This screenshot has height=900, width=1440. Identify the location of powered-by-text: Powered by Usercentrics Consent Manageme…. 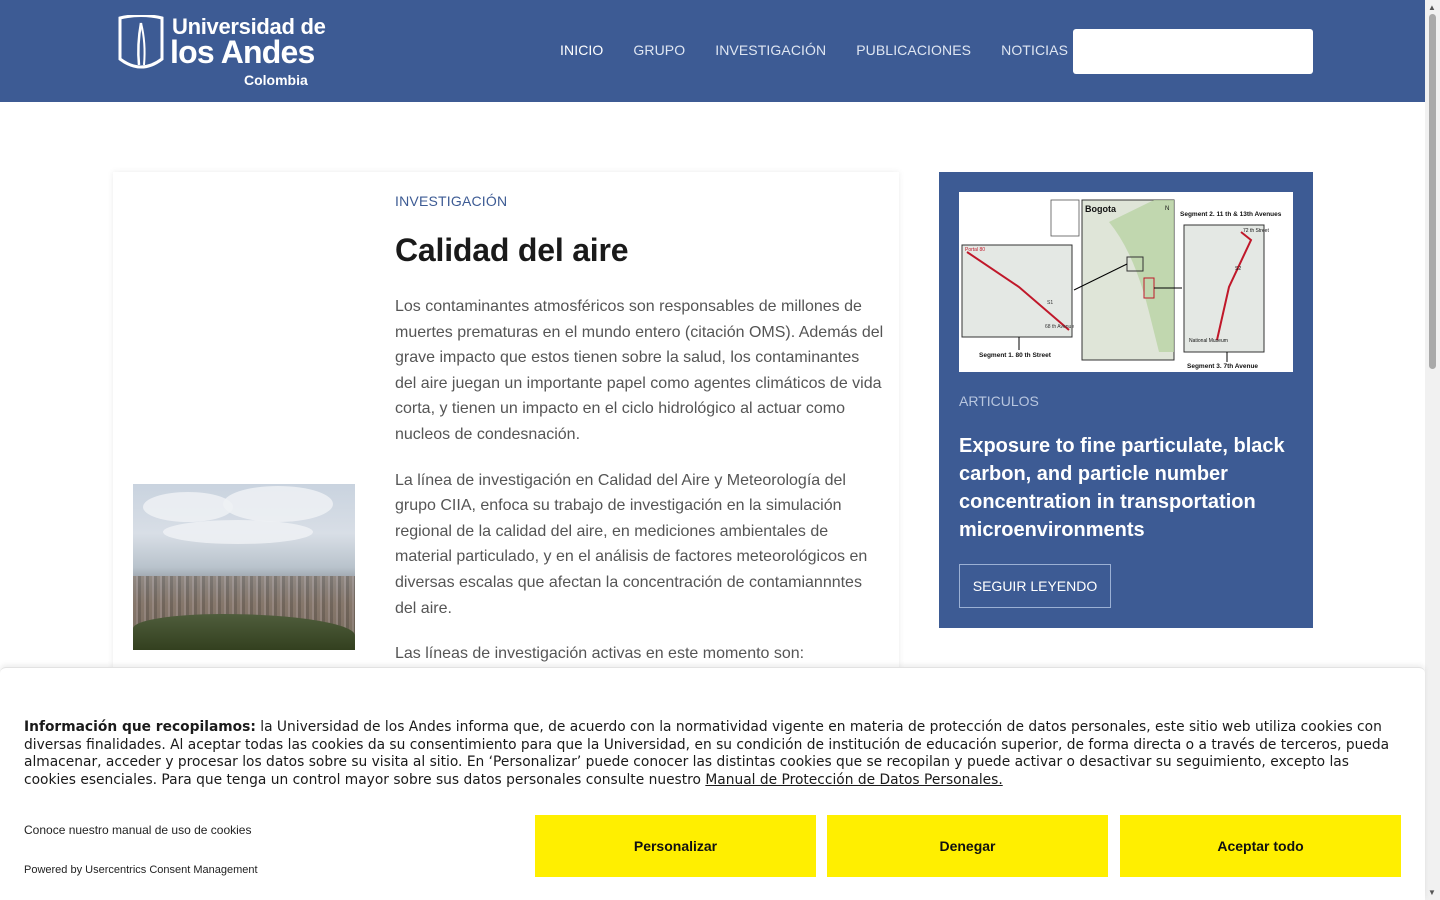
(141, 870).